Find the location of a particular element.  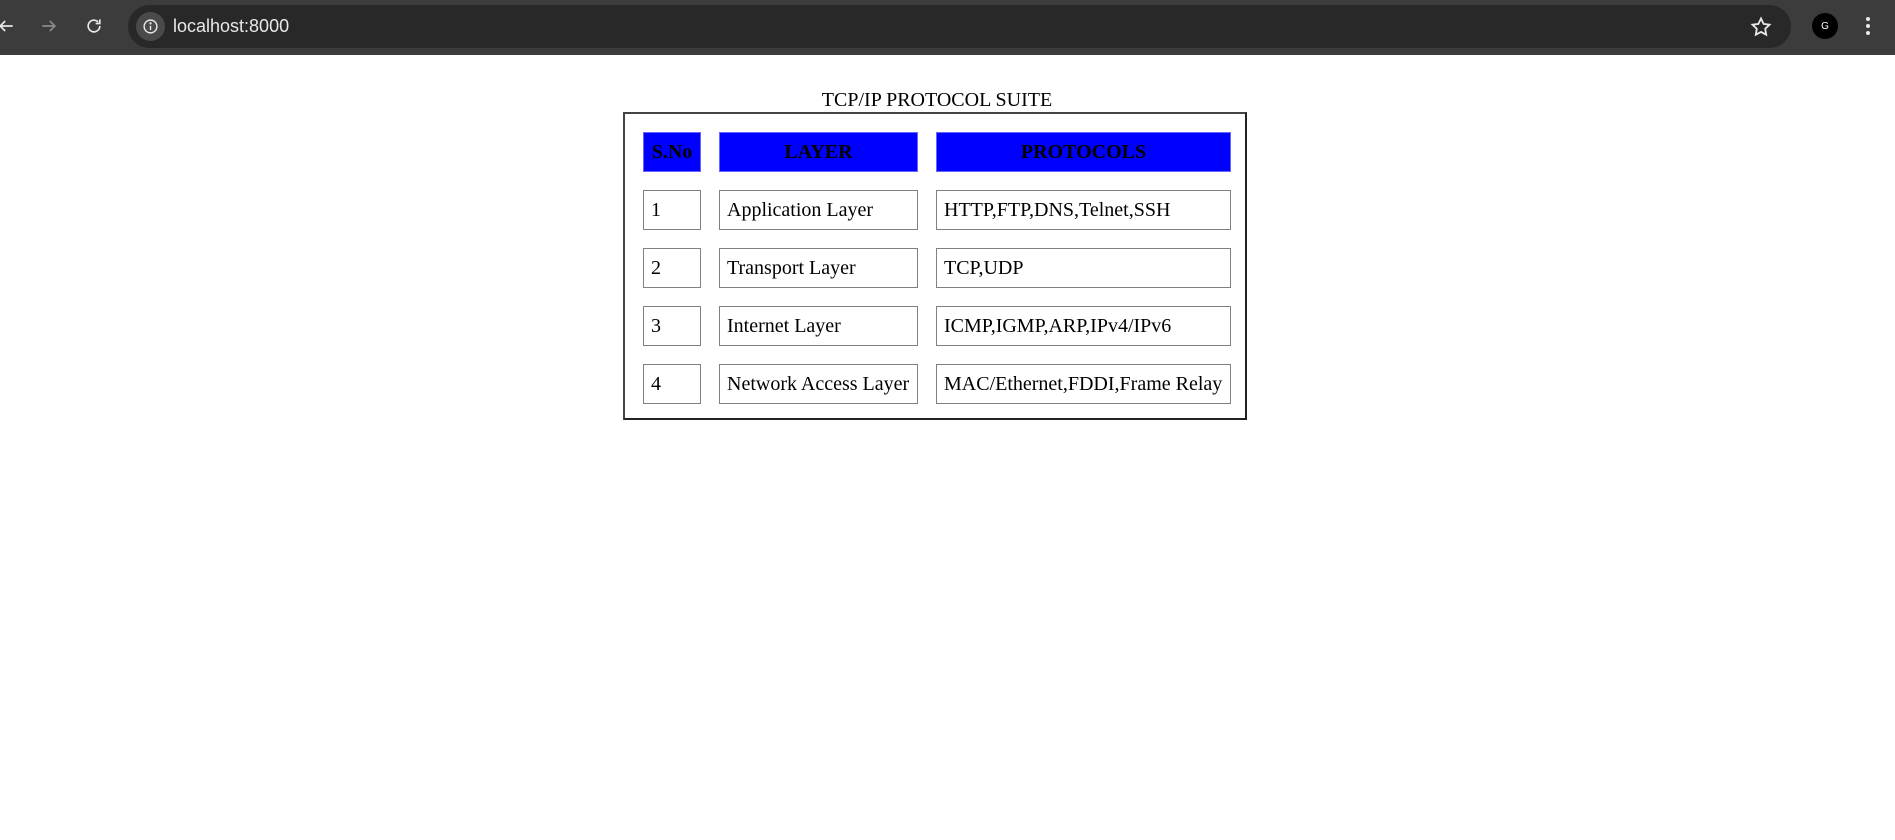

address-bar: localhost:8000 is located at coordinates (959, 26).